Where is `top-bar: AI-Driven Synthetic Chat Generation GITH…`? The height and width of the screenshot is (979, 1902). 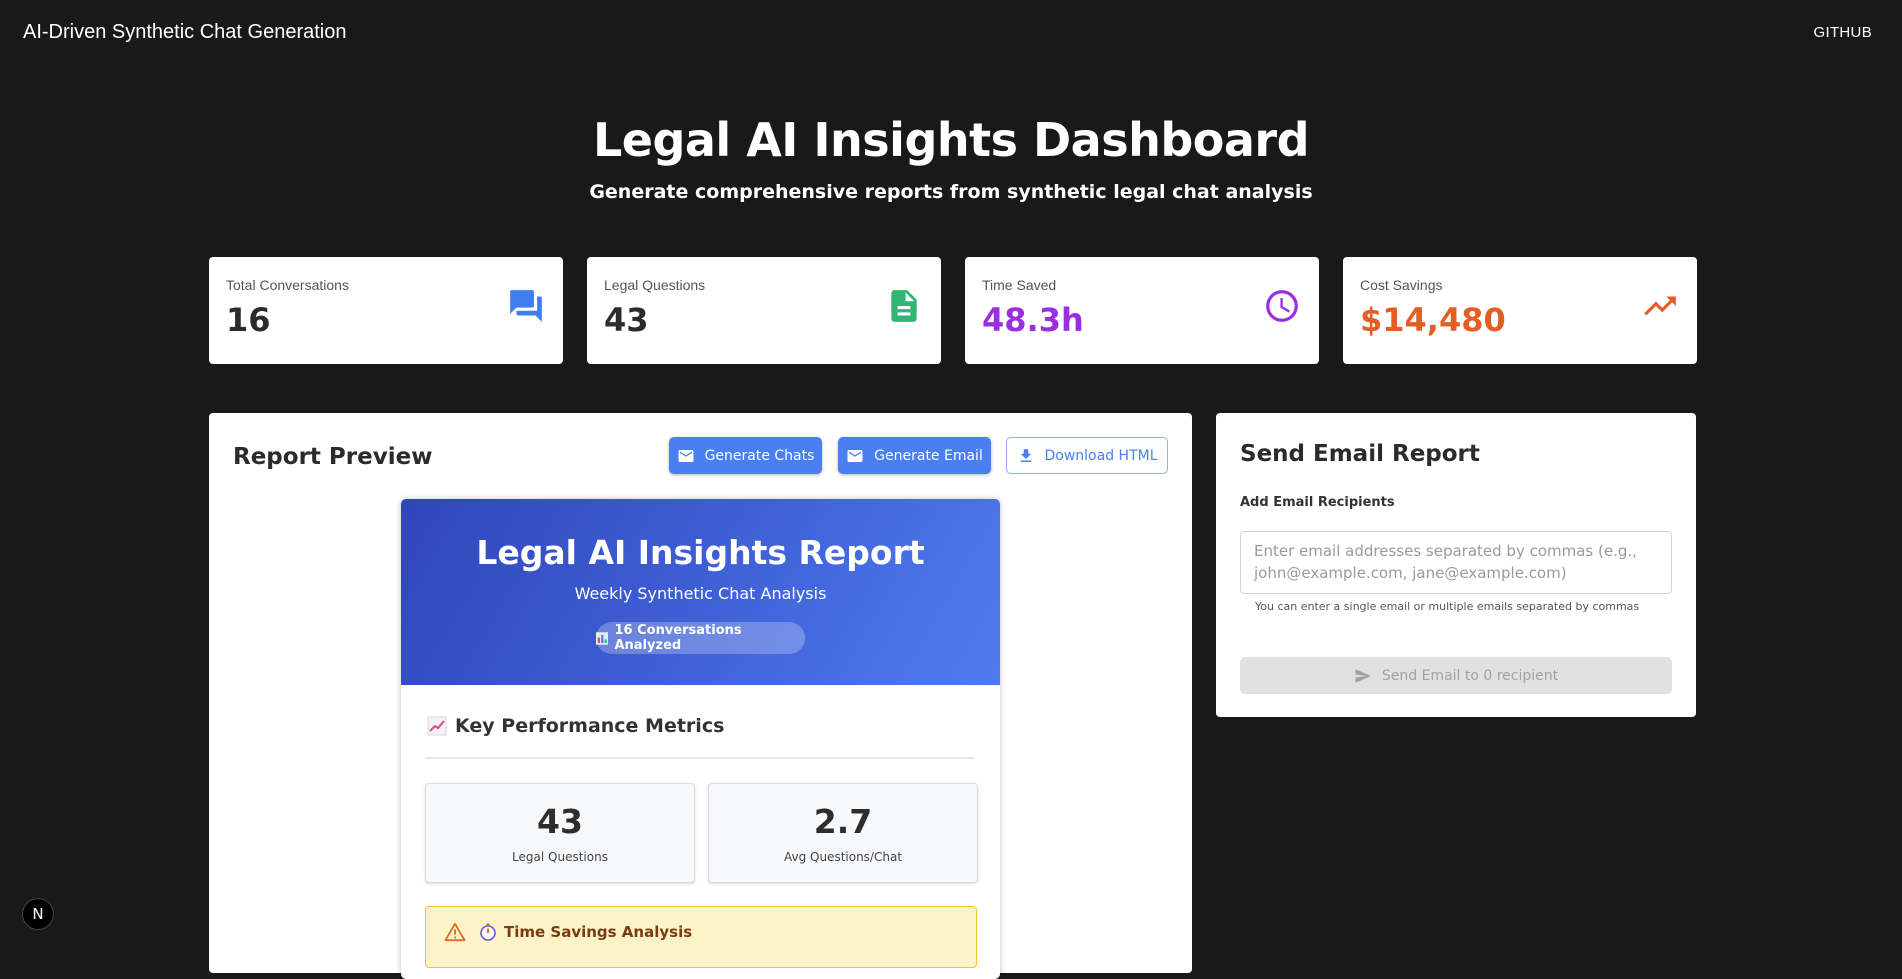 top-bar: AI-Driven Synthetic Chat Generation GITH… is located at coordinates (951, 33).